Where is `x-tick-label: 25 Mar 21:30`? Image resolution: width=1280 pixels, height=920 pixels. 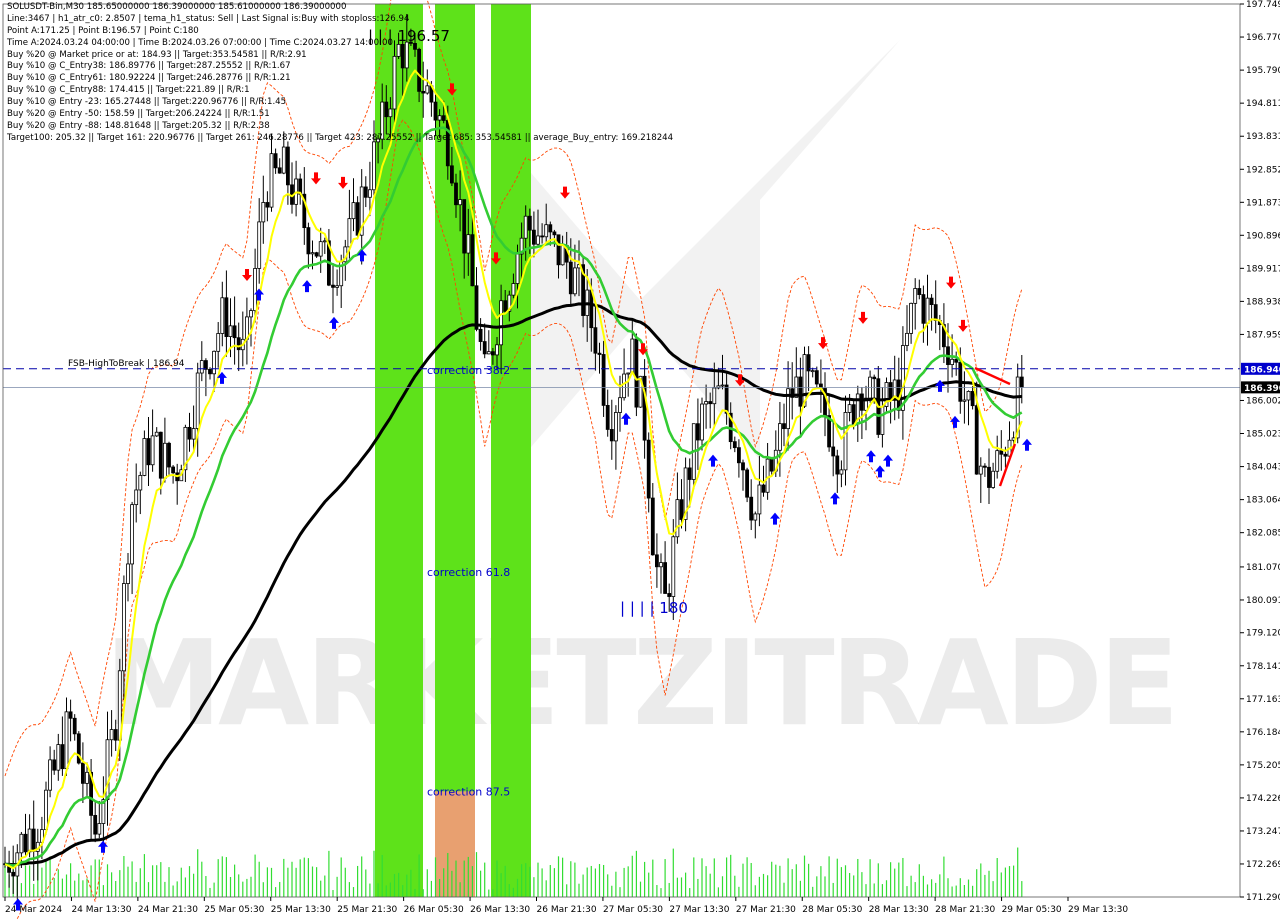 x-tick-label: 25 Mar 21:30 is located at coordinates (367, 910).